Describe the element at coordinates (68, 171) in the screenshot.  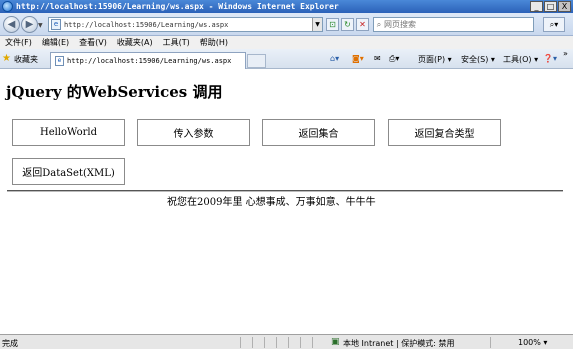
I see `return-dataset-button: 返回DataSet(XML)` at that location.